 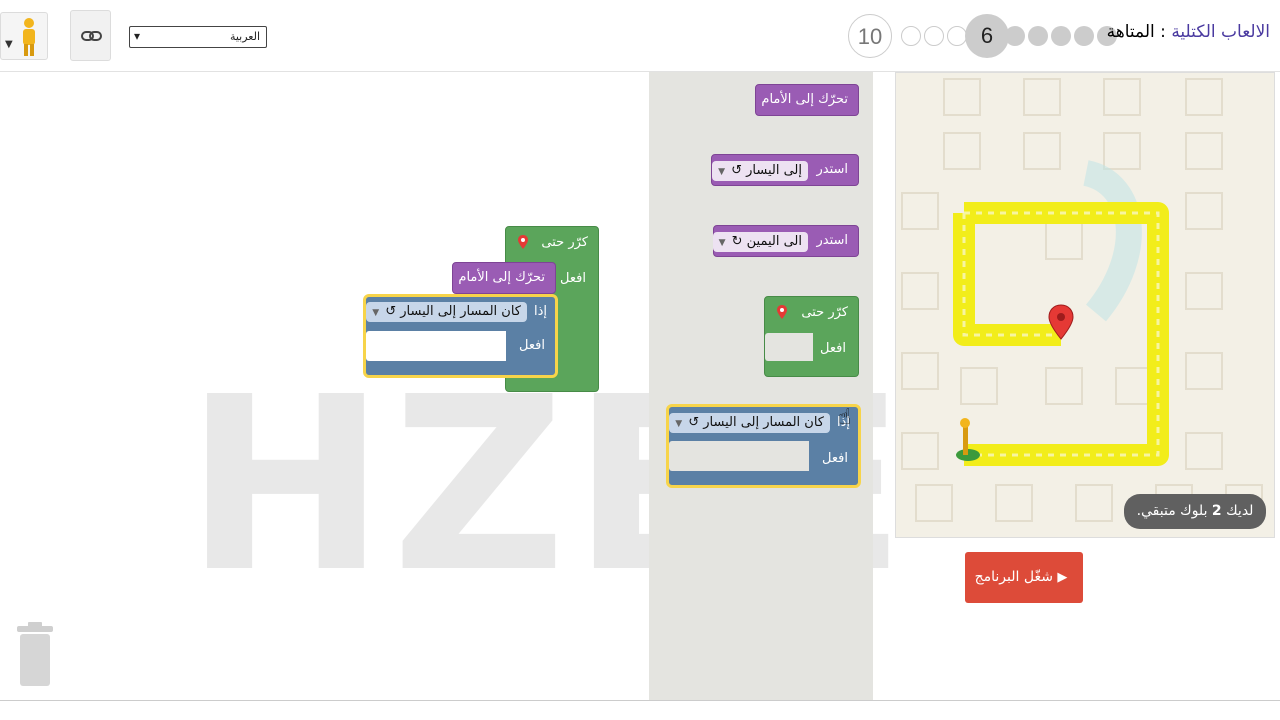 What do you see at coordinates (436, 346) in the screenshot?
I see `if-do-slot` at bounding box center [436, 346].